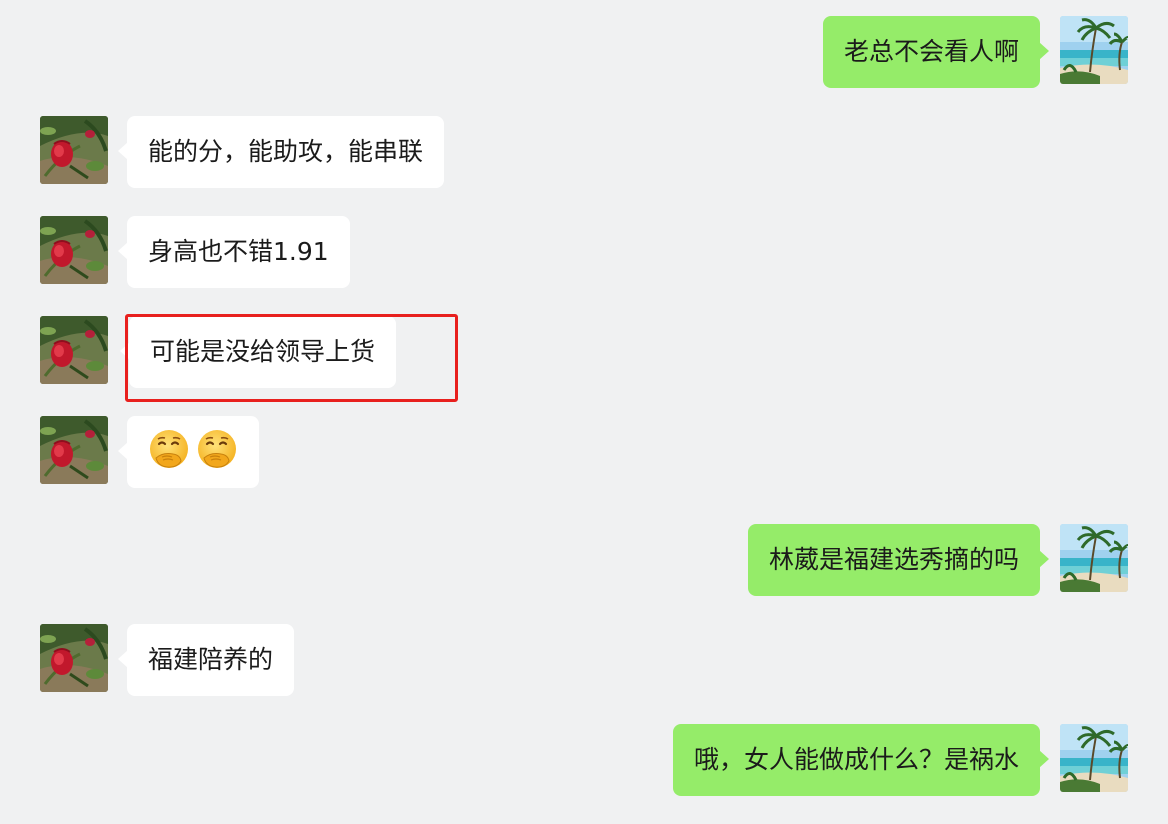 Image resolution: width=1168 pixels, height=824 pixels. I want to click on message-bubble-received: 能的分，能助攻，能串联, so click(281, 152).